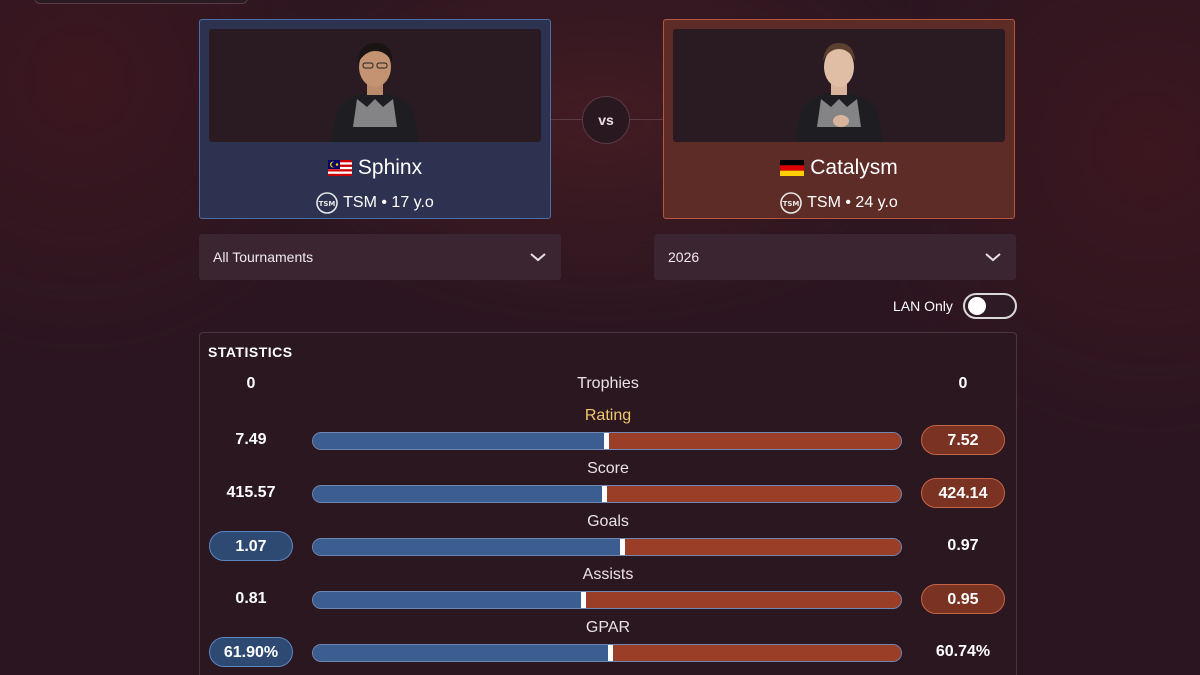  What do you see at coordinates (608, 415) in the screenshot?
I see `rating-label: Rating` at bounding box center [608, 415].